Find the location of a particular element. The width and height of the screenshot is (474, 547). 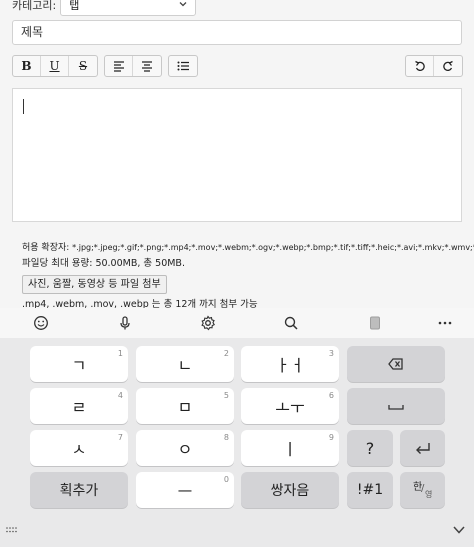

key-label: 쌍자음 is located at coordinates (290, 491).